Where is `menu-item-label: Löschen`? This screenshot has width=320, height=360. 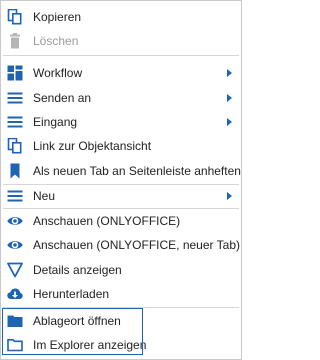 menu-item-label: Löschen is located at coordinates (56, 41).